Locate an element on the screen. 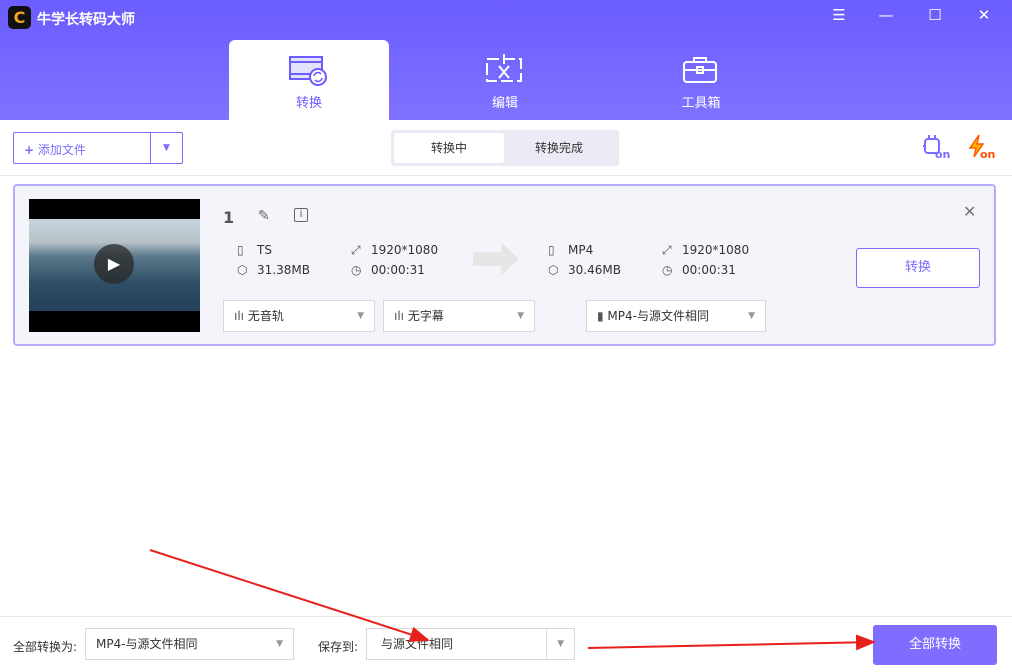 This screenshot has height=672, width=1012. segment-converting: 转换中 is located at coordinates (449, 148).